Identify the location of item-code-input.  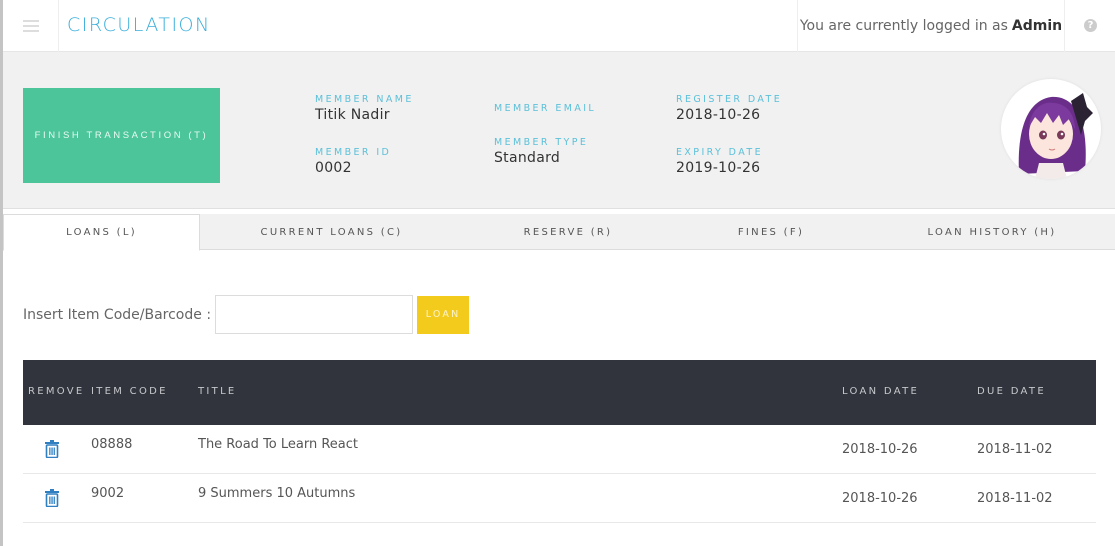
(314, 314).